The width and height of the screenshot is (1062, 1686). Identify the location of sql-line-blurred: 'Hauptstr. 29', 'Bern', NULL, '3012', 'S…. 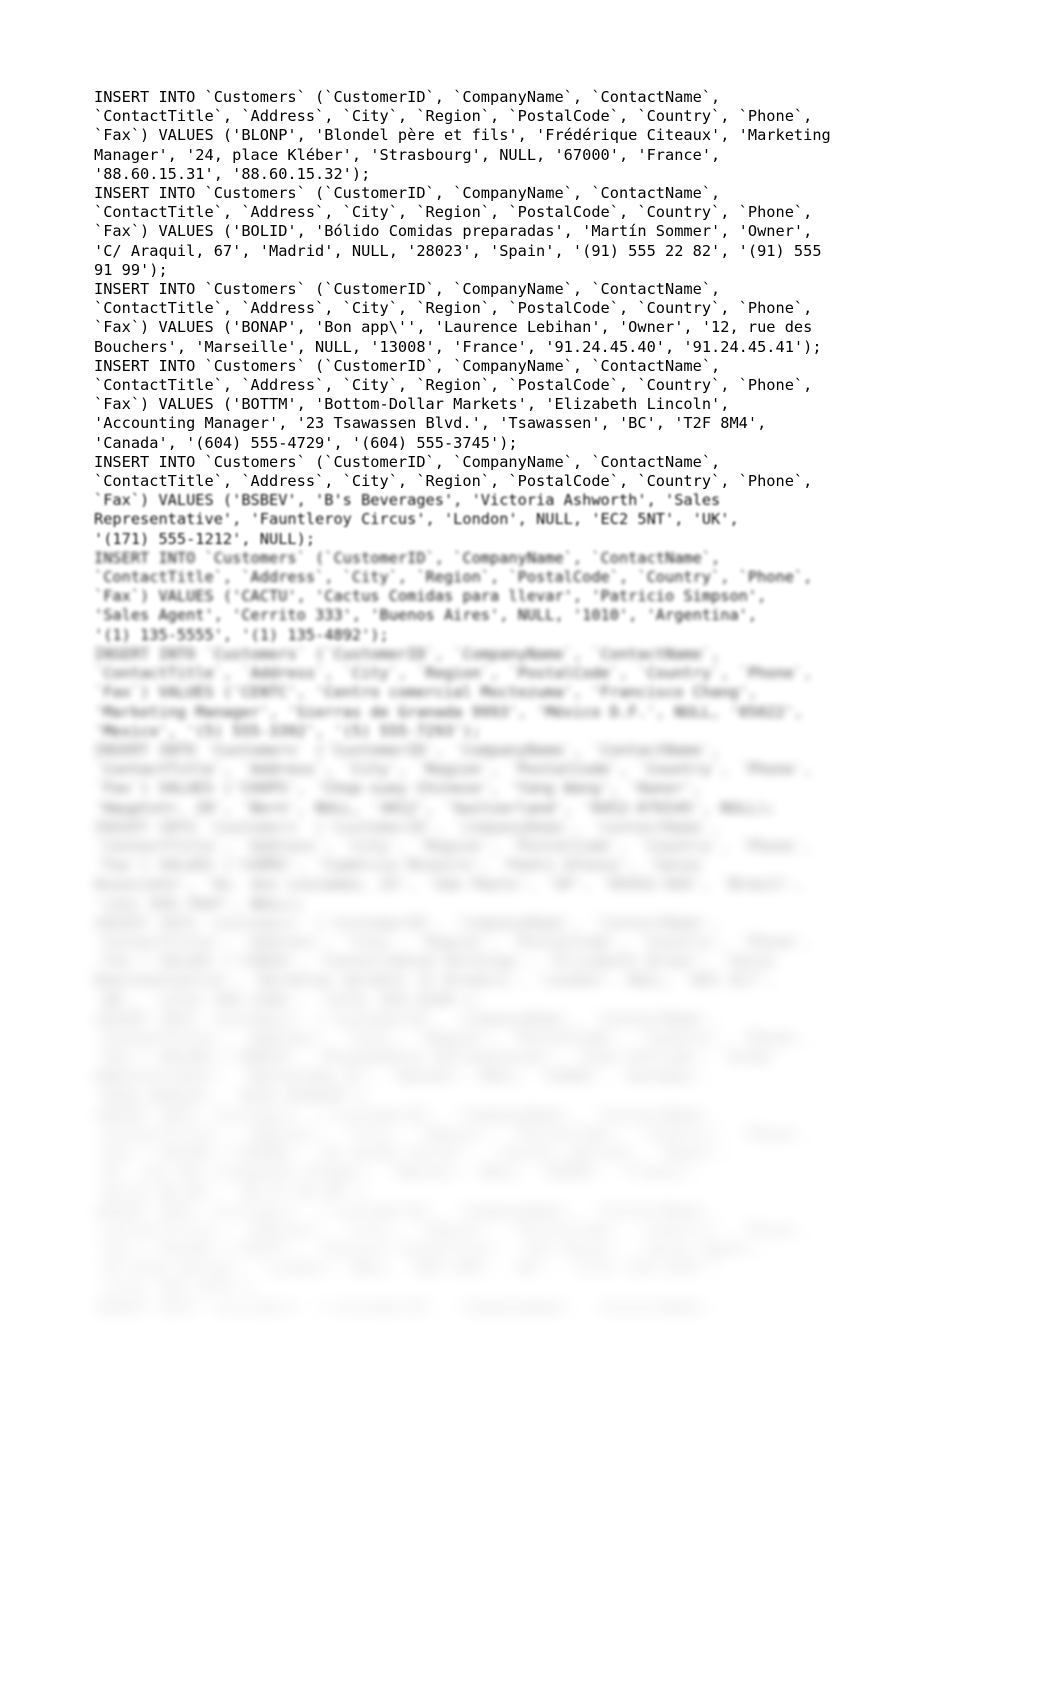
(435, 807).